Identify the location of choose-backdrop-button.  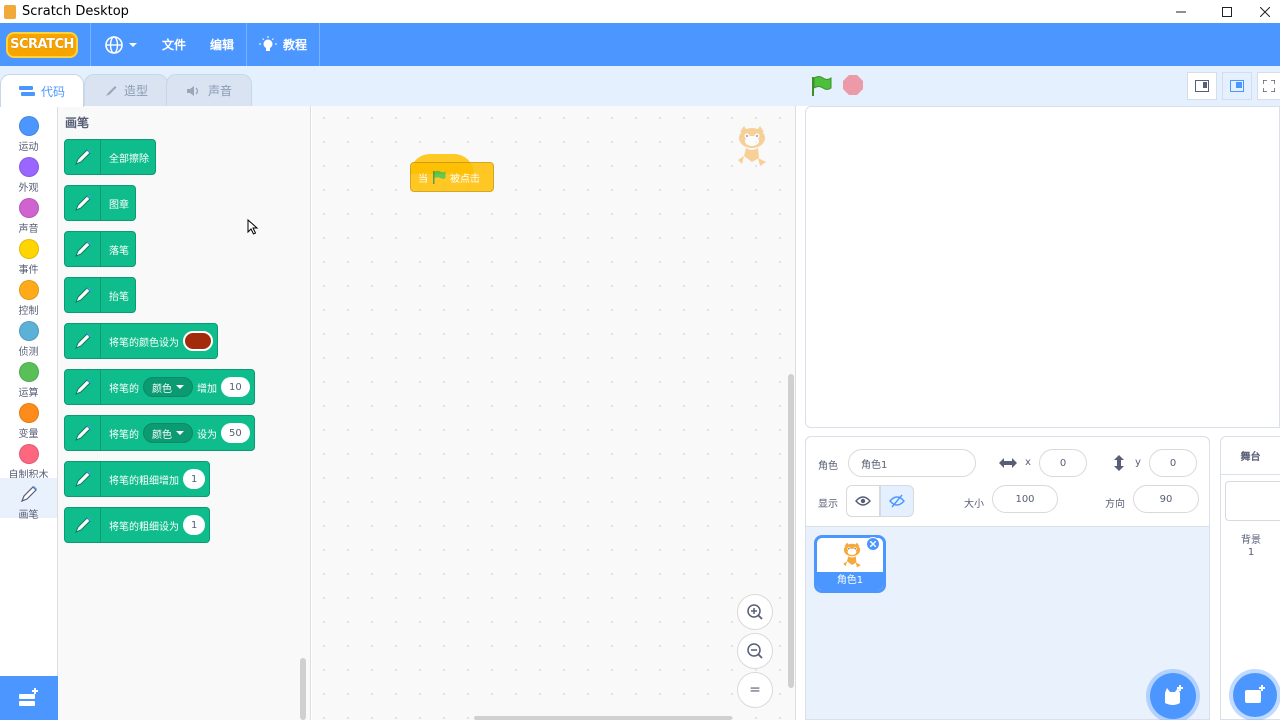
(1255, 695).